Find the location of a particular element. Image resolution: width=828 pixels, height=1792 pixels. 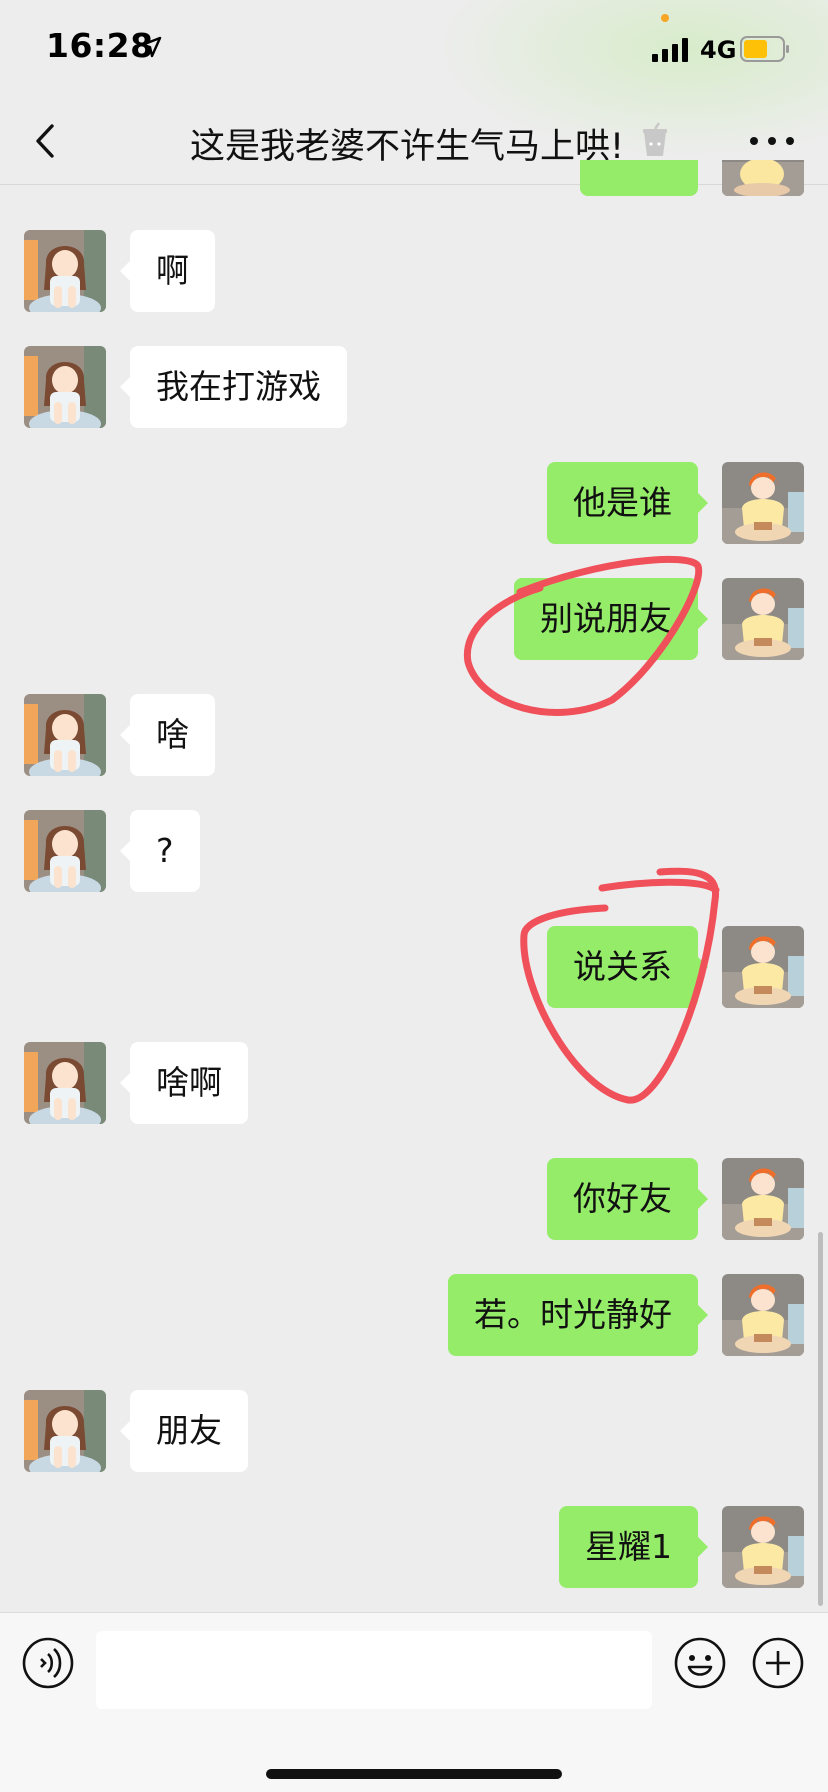

voice-button is located at coordinates (48, 1663).